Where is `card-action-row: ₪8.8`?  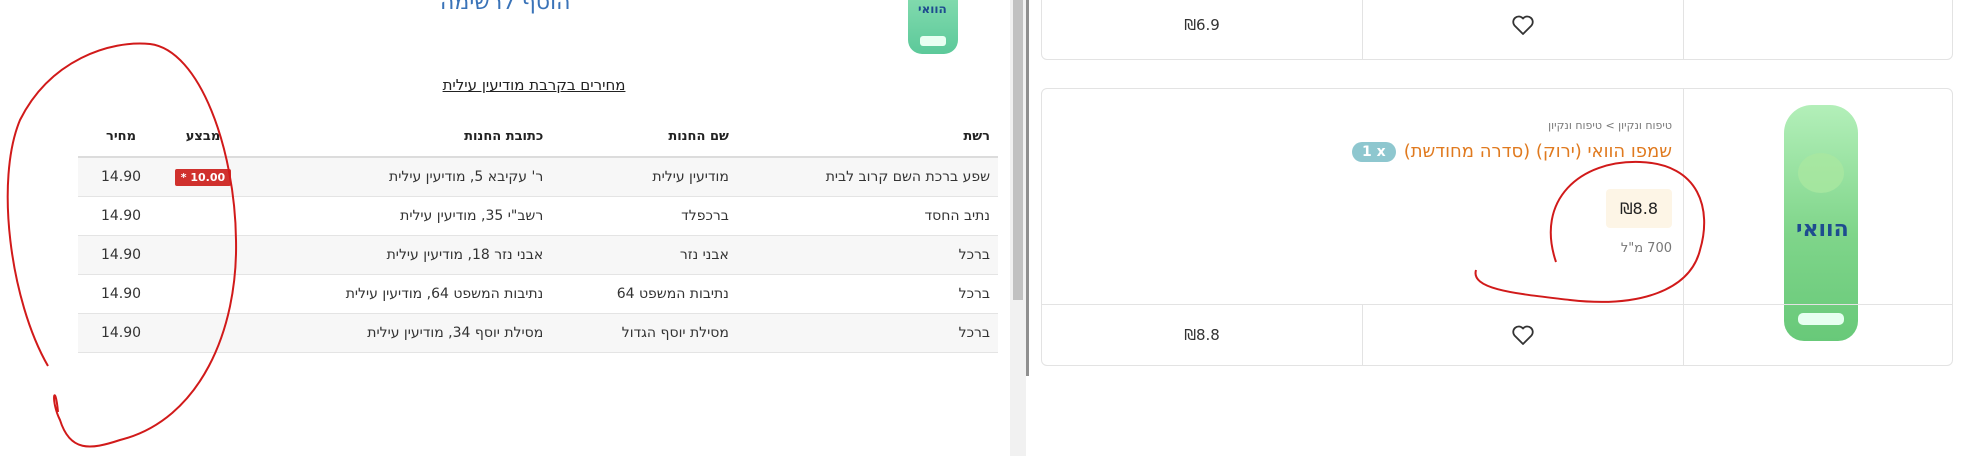 card-action-row: ₪8.8 is located at coordinates (1497, 334).